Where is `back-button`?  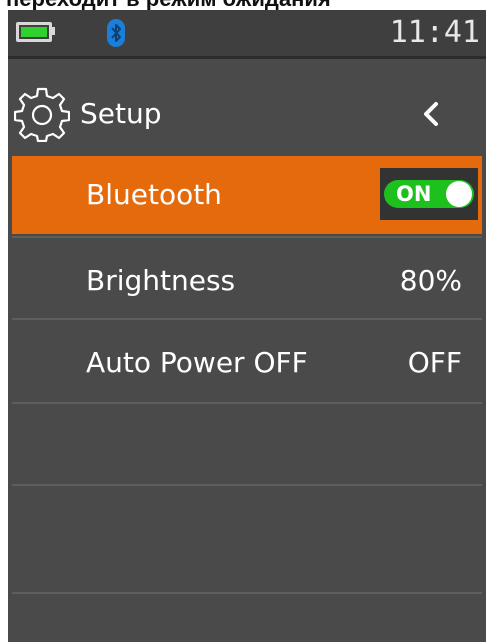 back-button is located at coordinates (430, 114).